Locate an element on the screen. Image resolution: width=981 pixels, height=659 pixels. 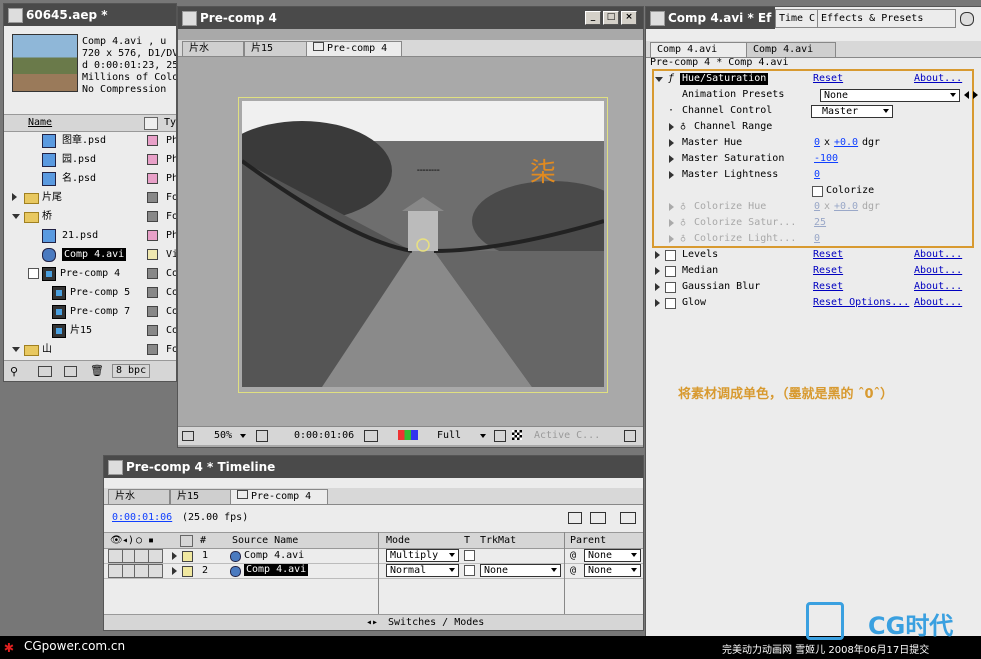
time-controls-tab: Time C is located at coordinates (797, 18).